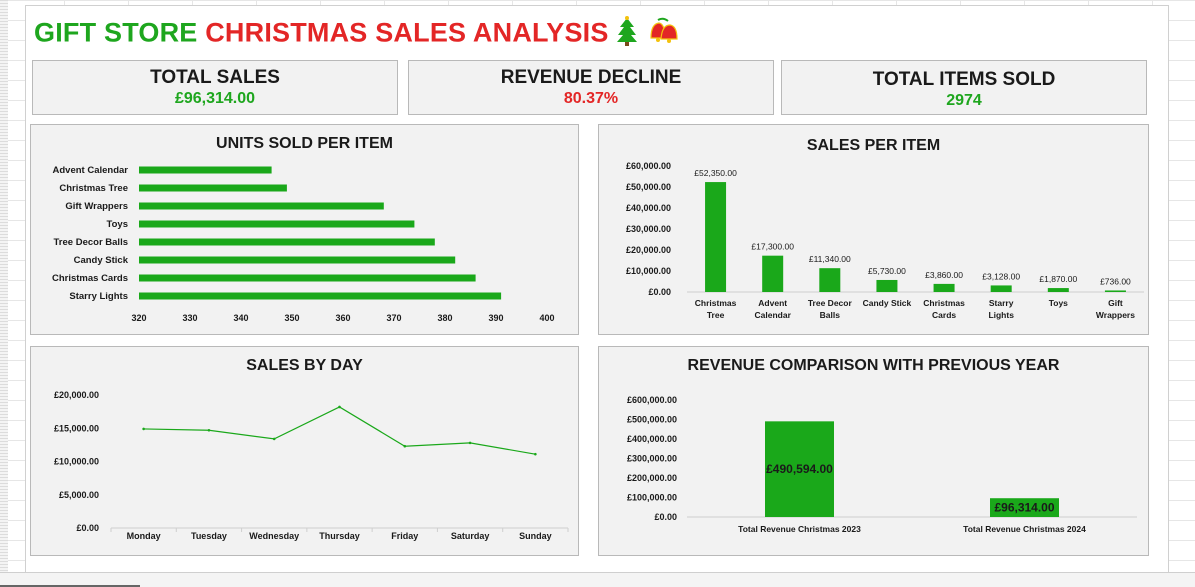  Describe the element at coordinates (1024, 529) in the screenshot. I see `category-label: Total Revenue Christmas 2024` at that location.